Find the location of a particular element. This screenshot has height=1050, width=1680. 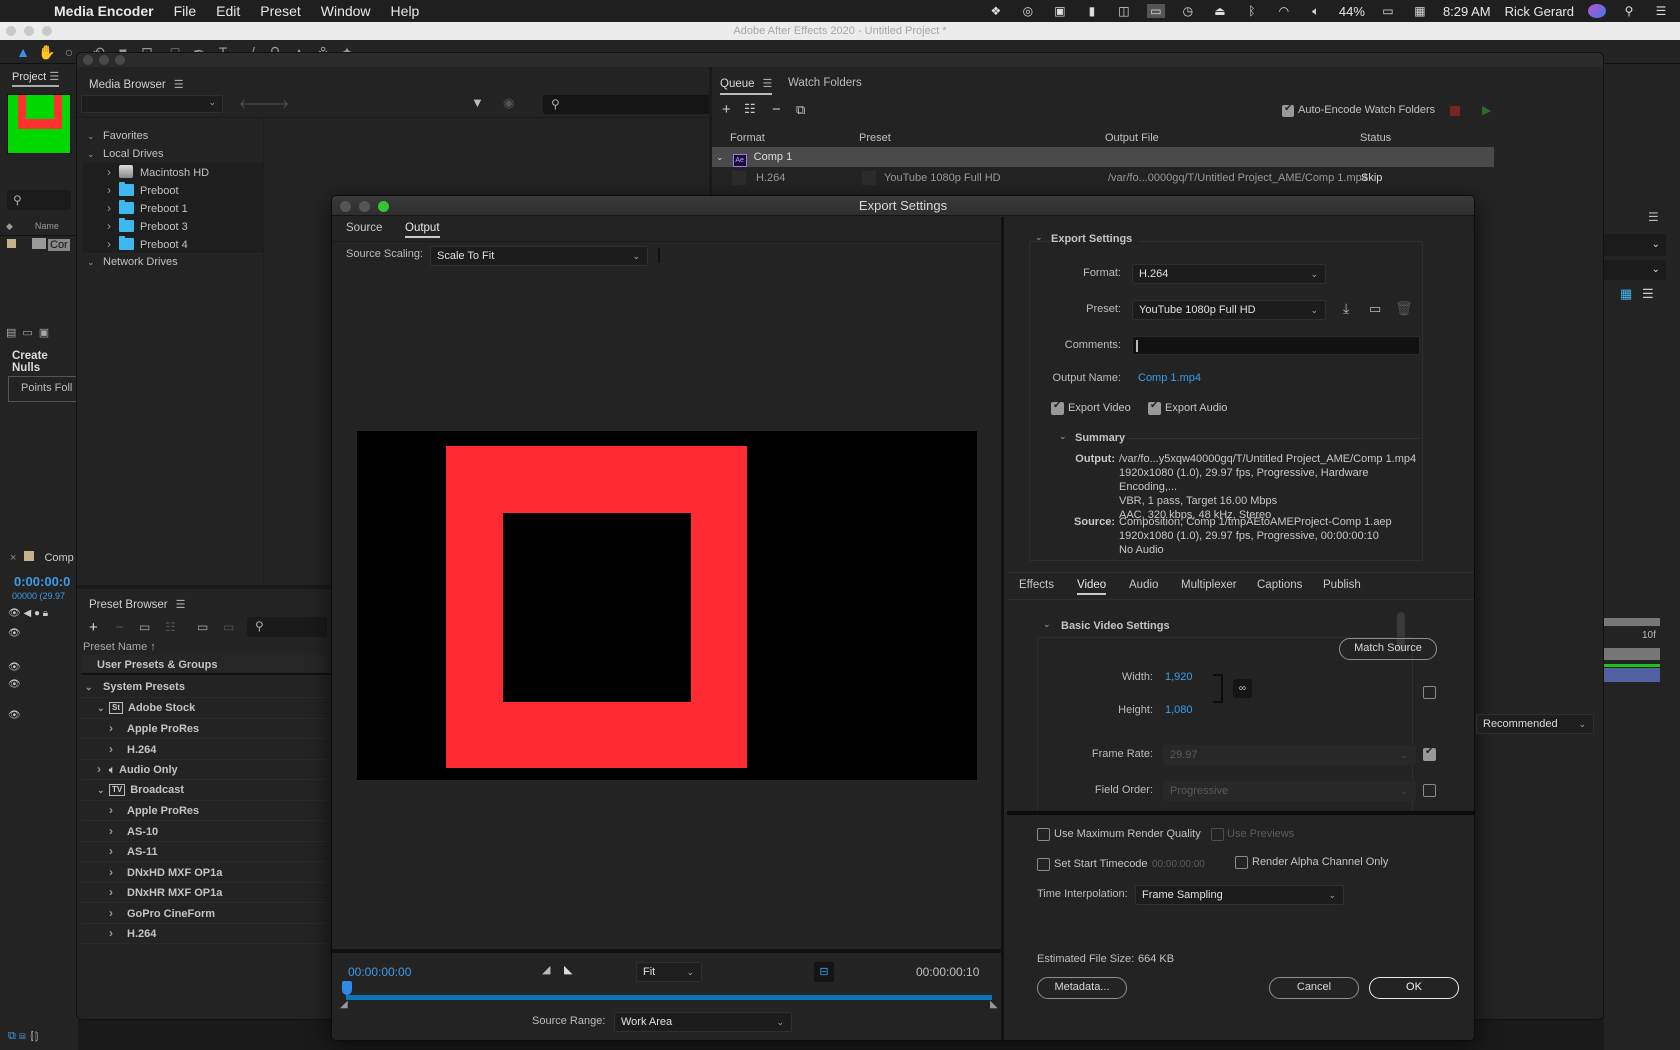

aspect-ratio-correction-icon: ⊟ is located at coordinates (824, 972).